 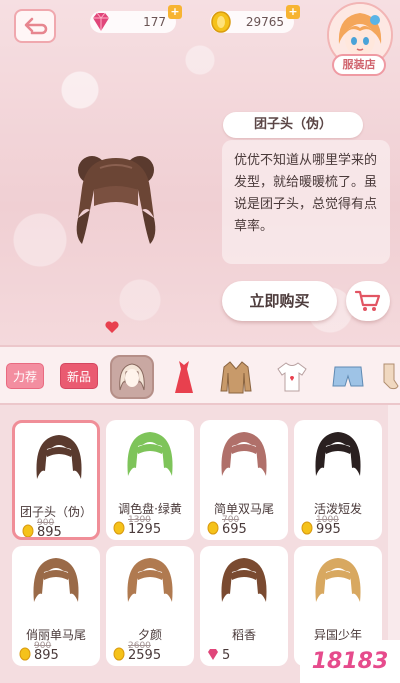 I want to click on item-name: 团子头（伪）, so click(x=293, y=125).